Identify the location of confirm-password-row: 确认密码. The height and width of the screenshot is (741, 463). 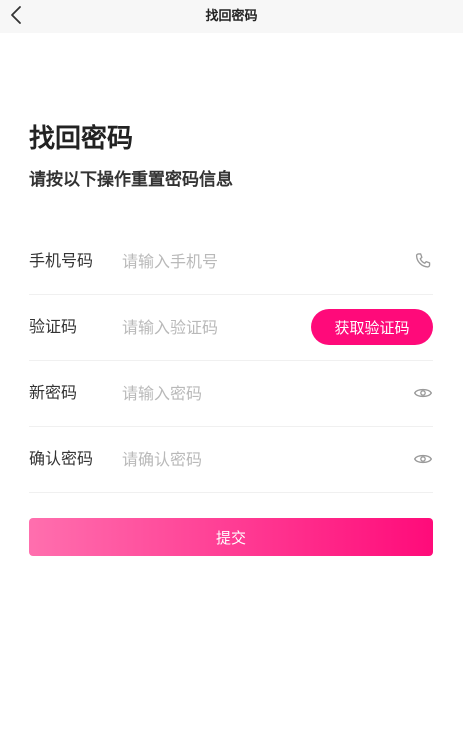
(231, 459).